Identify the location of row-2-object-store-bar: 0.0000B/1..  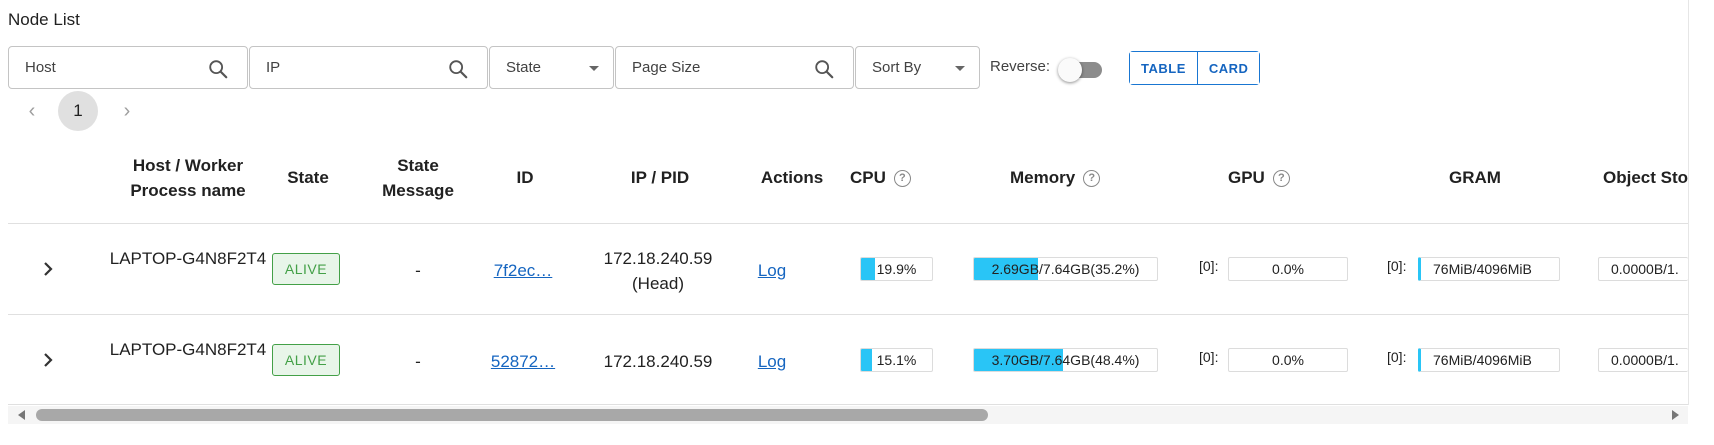
(1643, 360).